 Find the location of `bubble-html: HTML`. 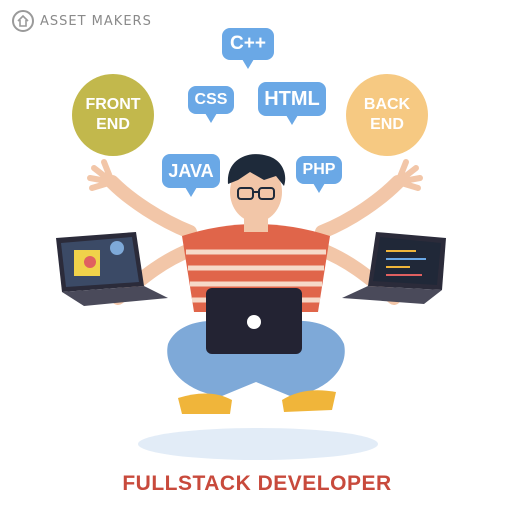

bubble-html: HTML is located at coordinates (292, 103).